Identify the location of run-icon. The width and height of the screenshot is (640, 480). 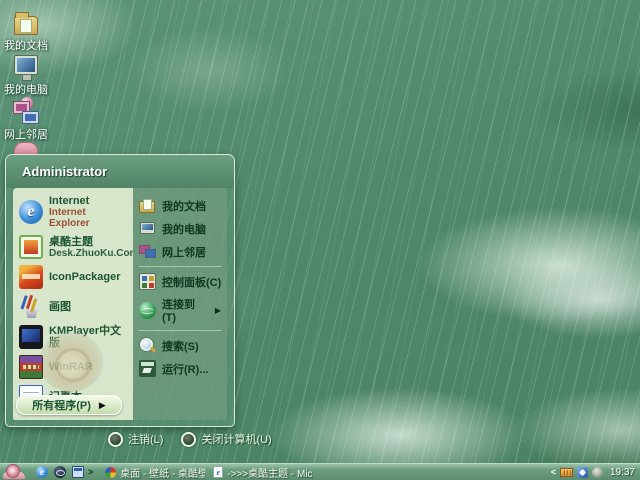
(147, 368).